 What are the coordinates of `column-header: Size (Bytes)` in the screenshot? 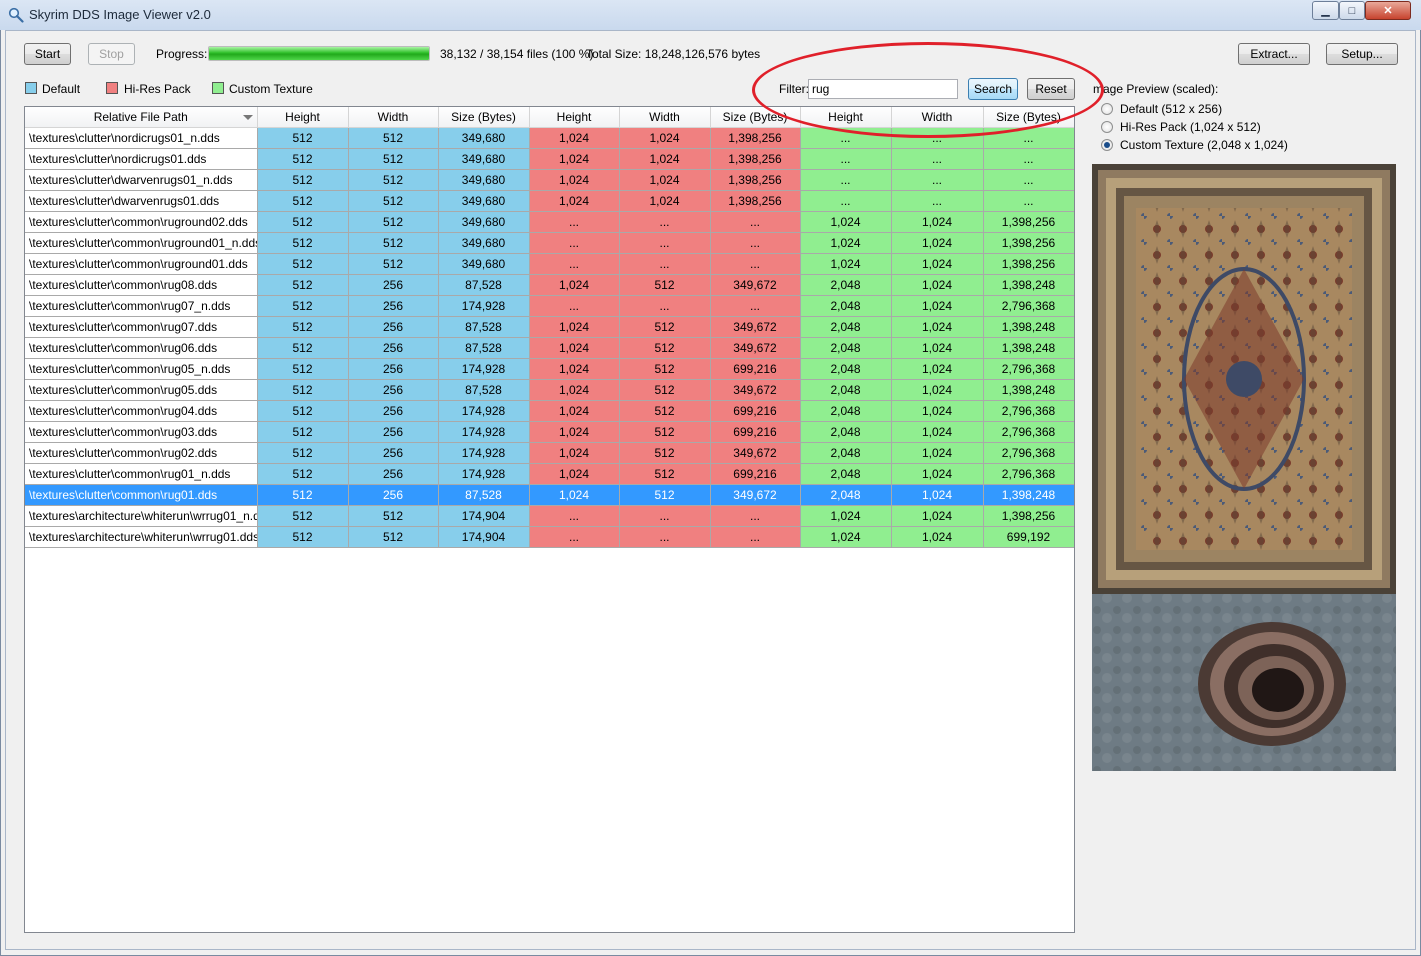 It's located at (484, 117).